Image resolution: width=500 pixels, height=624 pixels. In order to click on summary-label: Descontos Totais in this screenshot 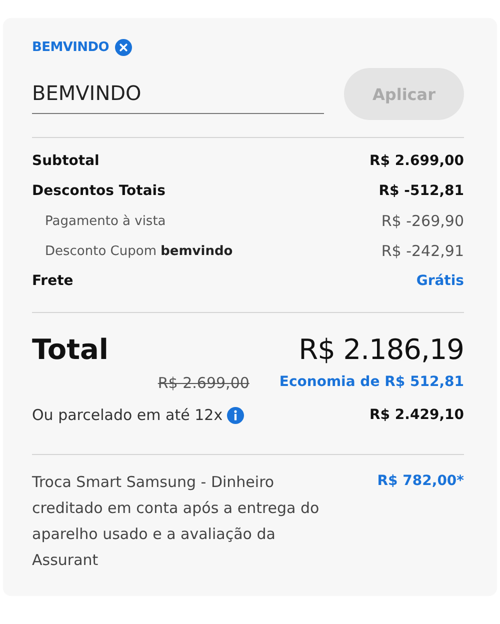, I will do `click(99, 191)`.